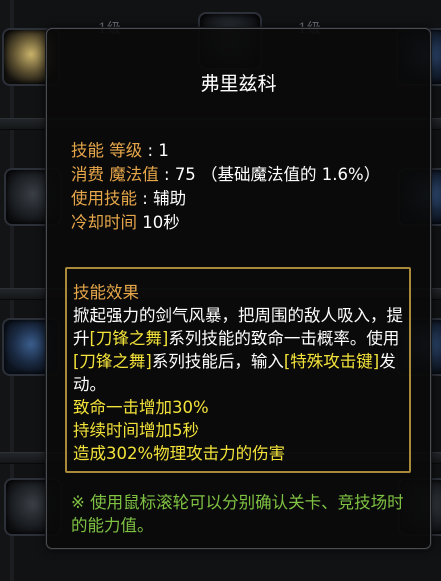 The width and height of the screenshot is (441, 581). What do you see at coordinates (277, 174) in the screenshot?
I see `mana-cost-value: 75 （基础魔法值的 1.6%）` at bounding box center [277, 174].